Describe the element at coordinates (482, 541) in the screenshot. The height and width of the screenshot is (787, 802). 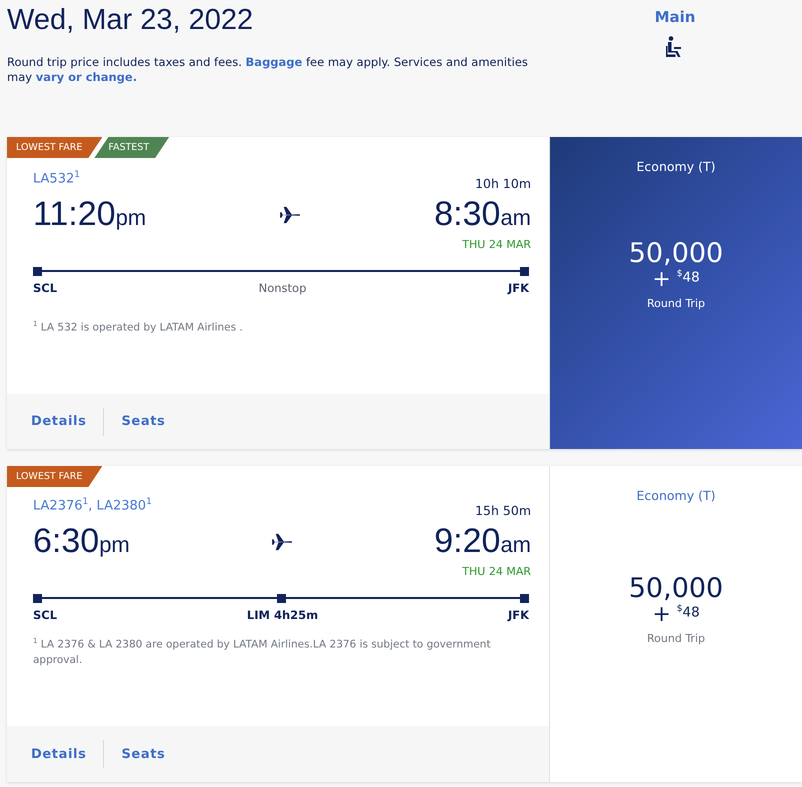
I see `arrival-time: 9:20am` at that location.